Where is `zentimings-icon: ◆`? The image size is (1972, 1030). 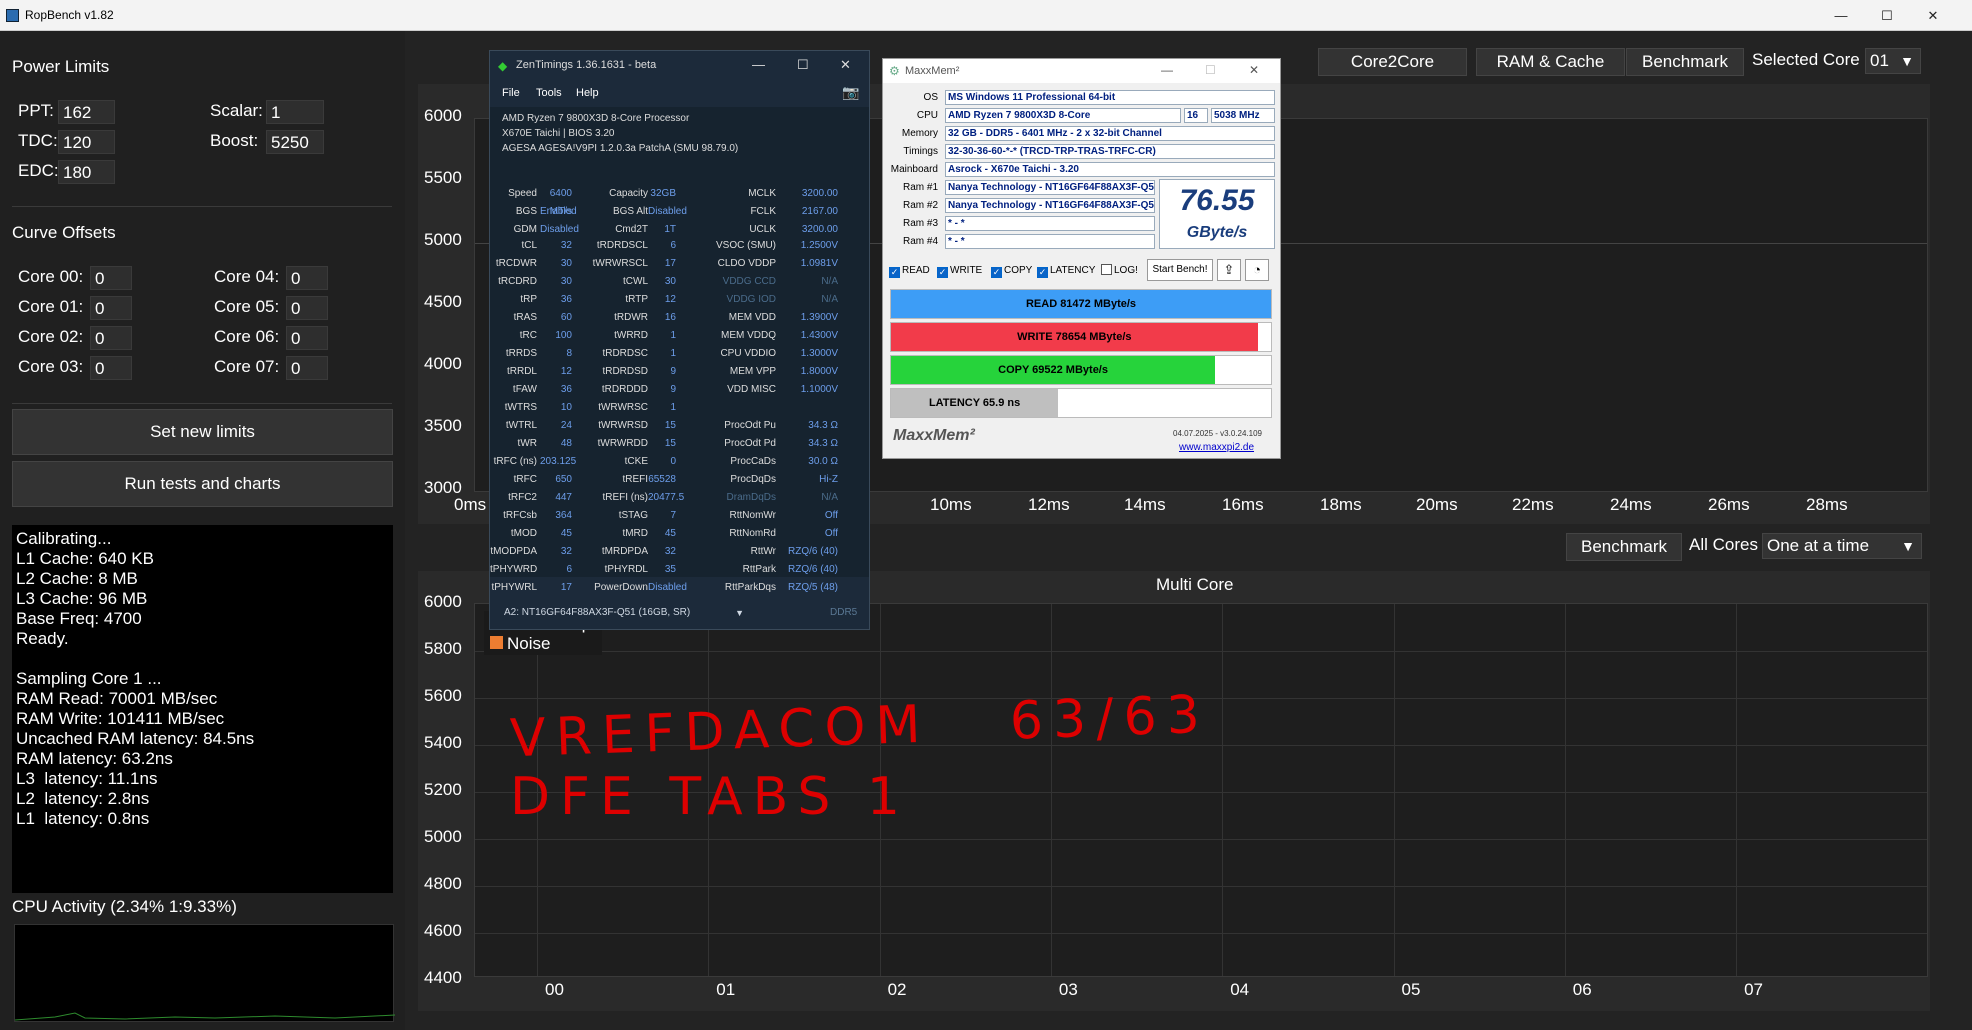 zentimings-icon: ◆ is located at coordinates (503, 66).